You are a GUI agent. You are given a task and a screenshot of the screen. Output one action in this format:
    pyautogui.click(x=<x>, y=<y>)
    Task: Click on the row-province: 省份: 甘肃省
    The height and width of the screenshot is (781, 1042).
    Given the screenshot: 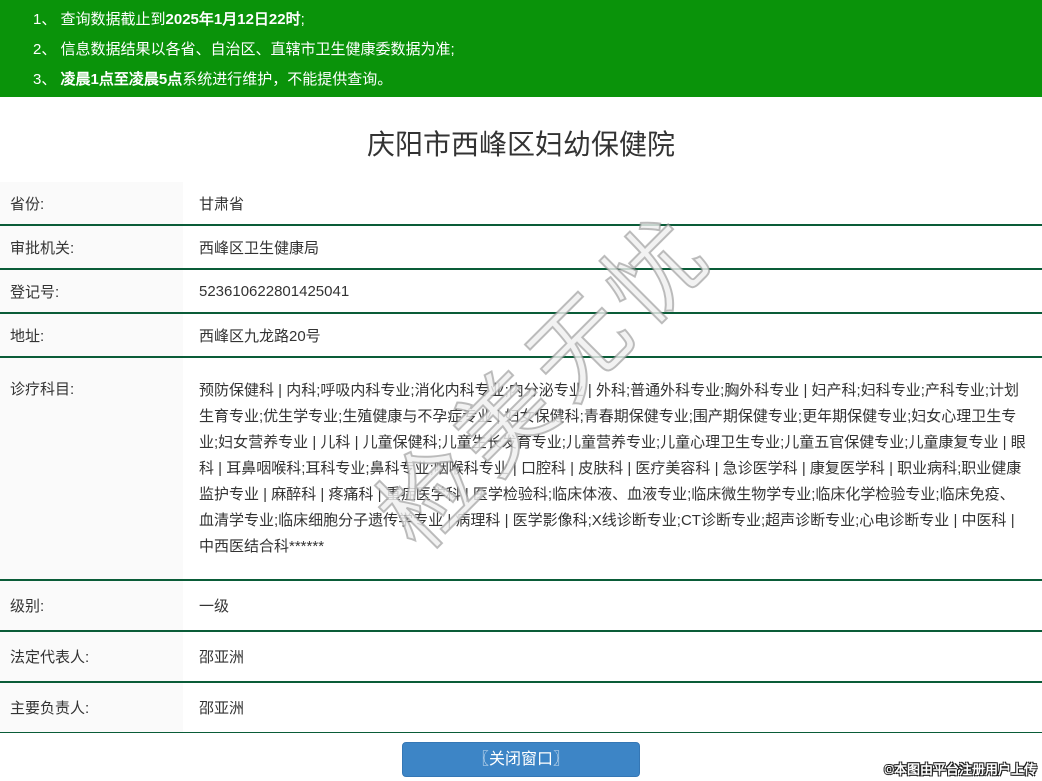 What is the action you would take?
    pyautogui.click(x=521, y=203)
    